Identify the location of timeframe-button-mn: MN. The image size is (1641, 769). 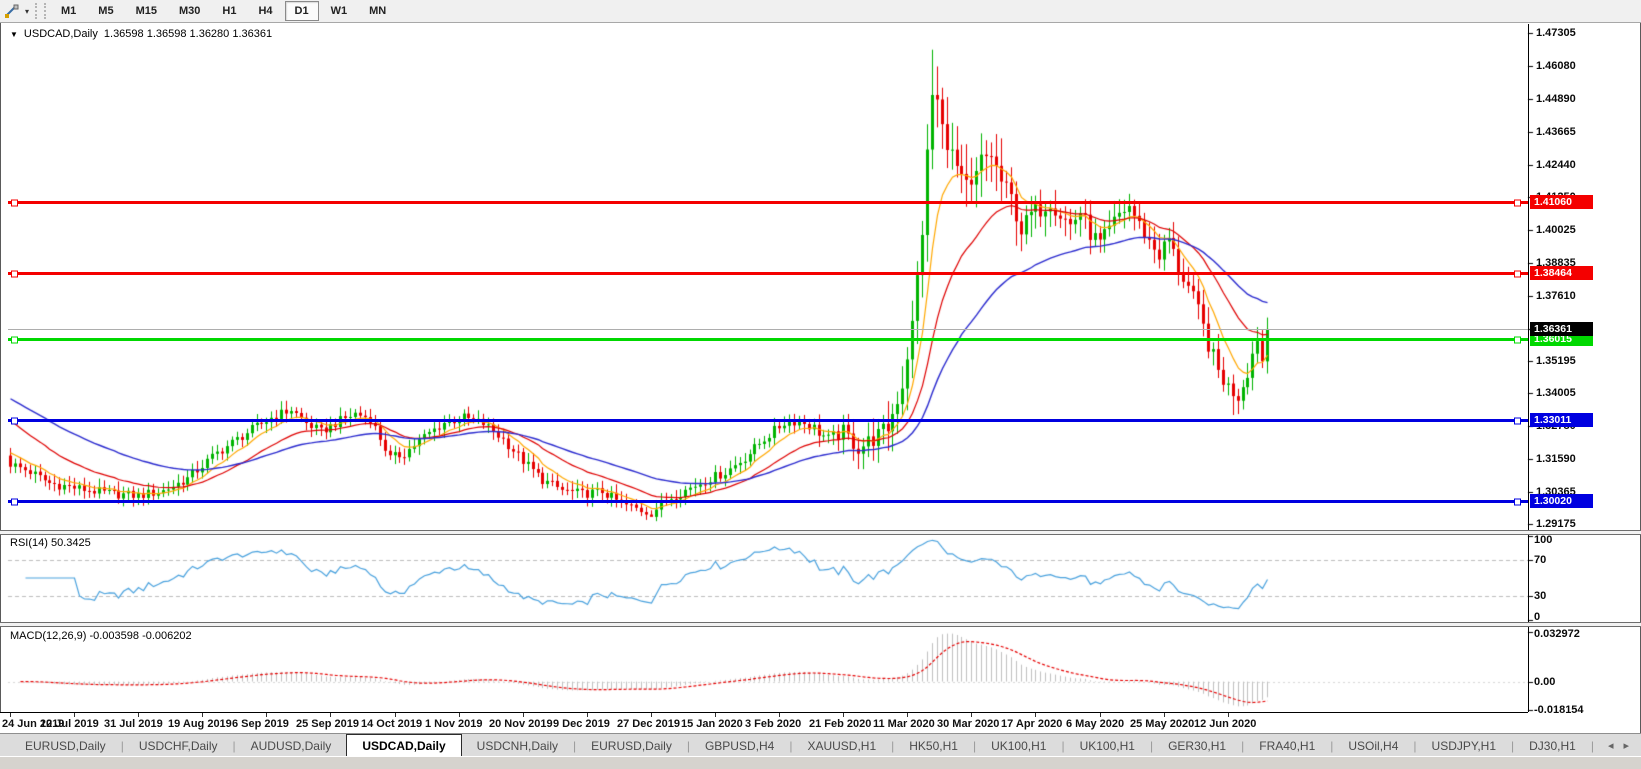
(377, 11).